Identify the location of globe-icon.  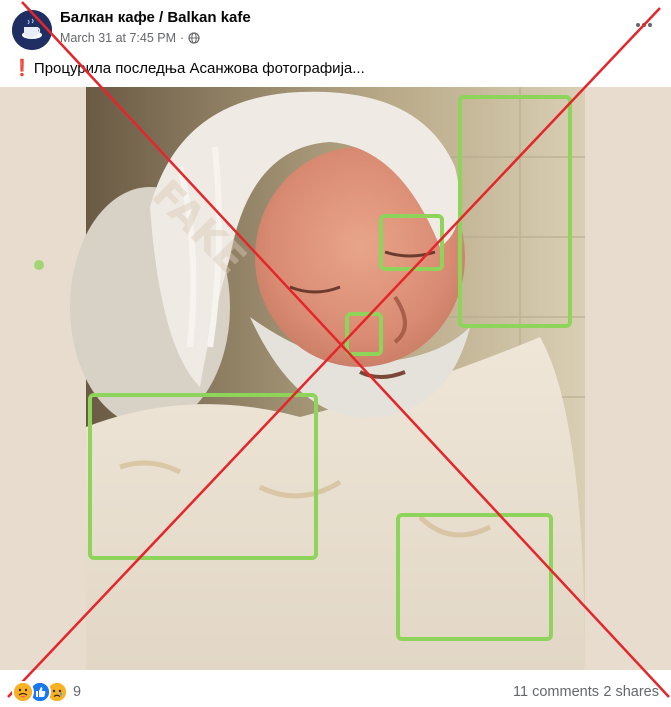
(194, 38).